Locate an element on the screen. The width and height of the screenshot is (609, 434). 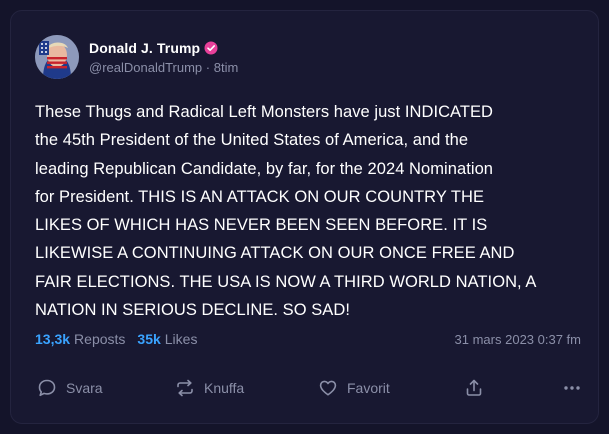
like-label: Favorit is located at coordinates (368, 388).